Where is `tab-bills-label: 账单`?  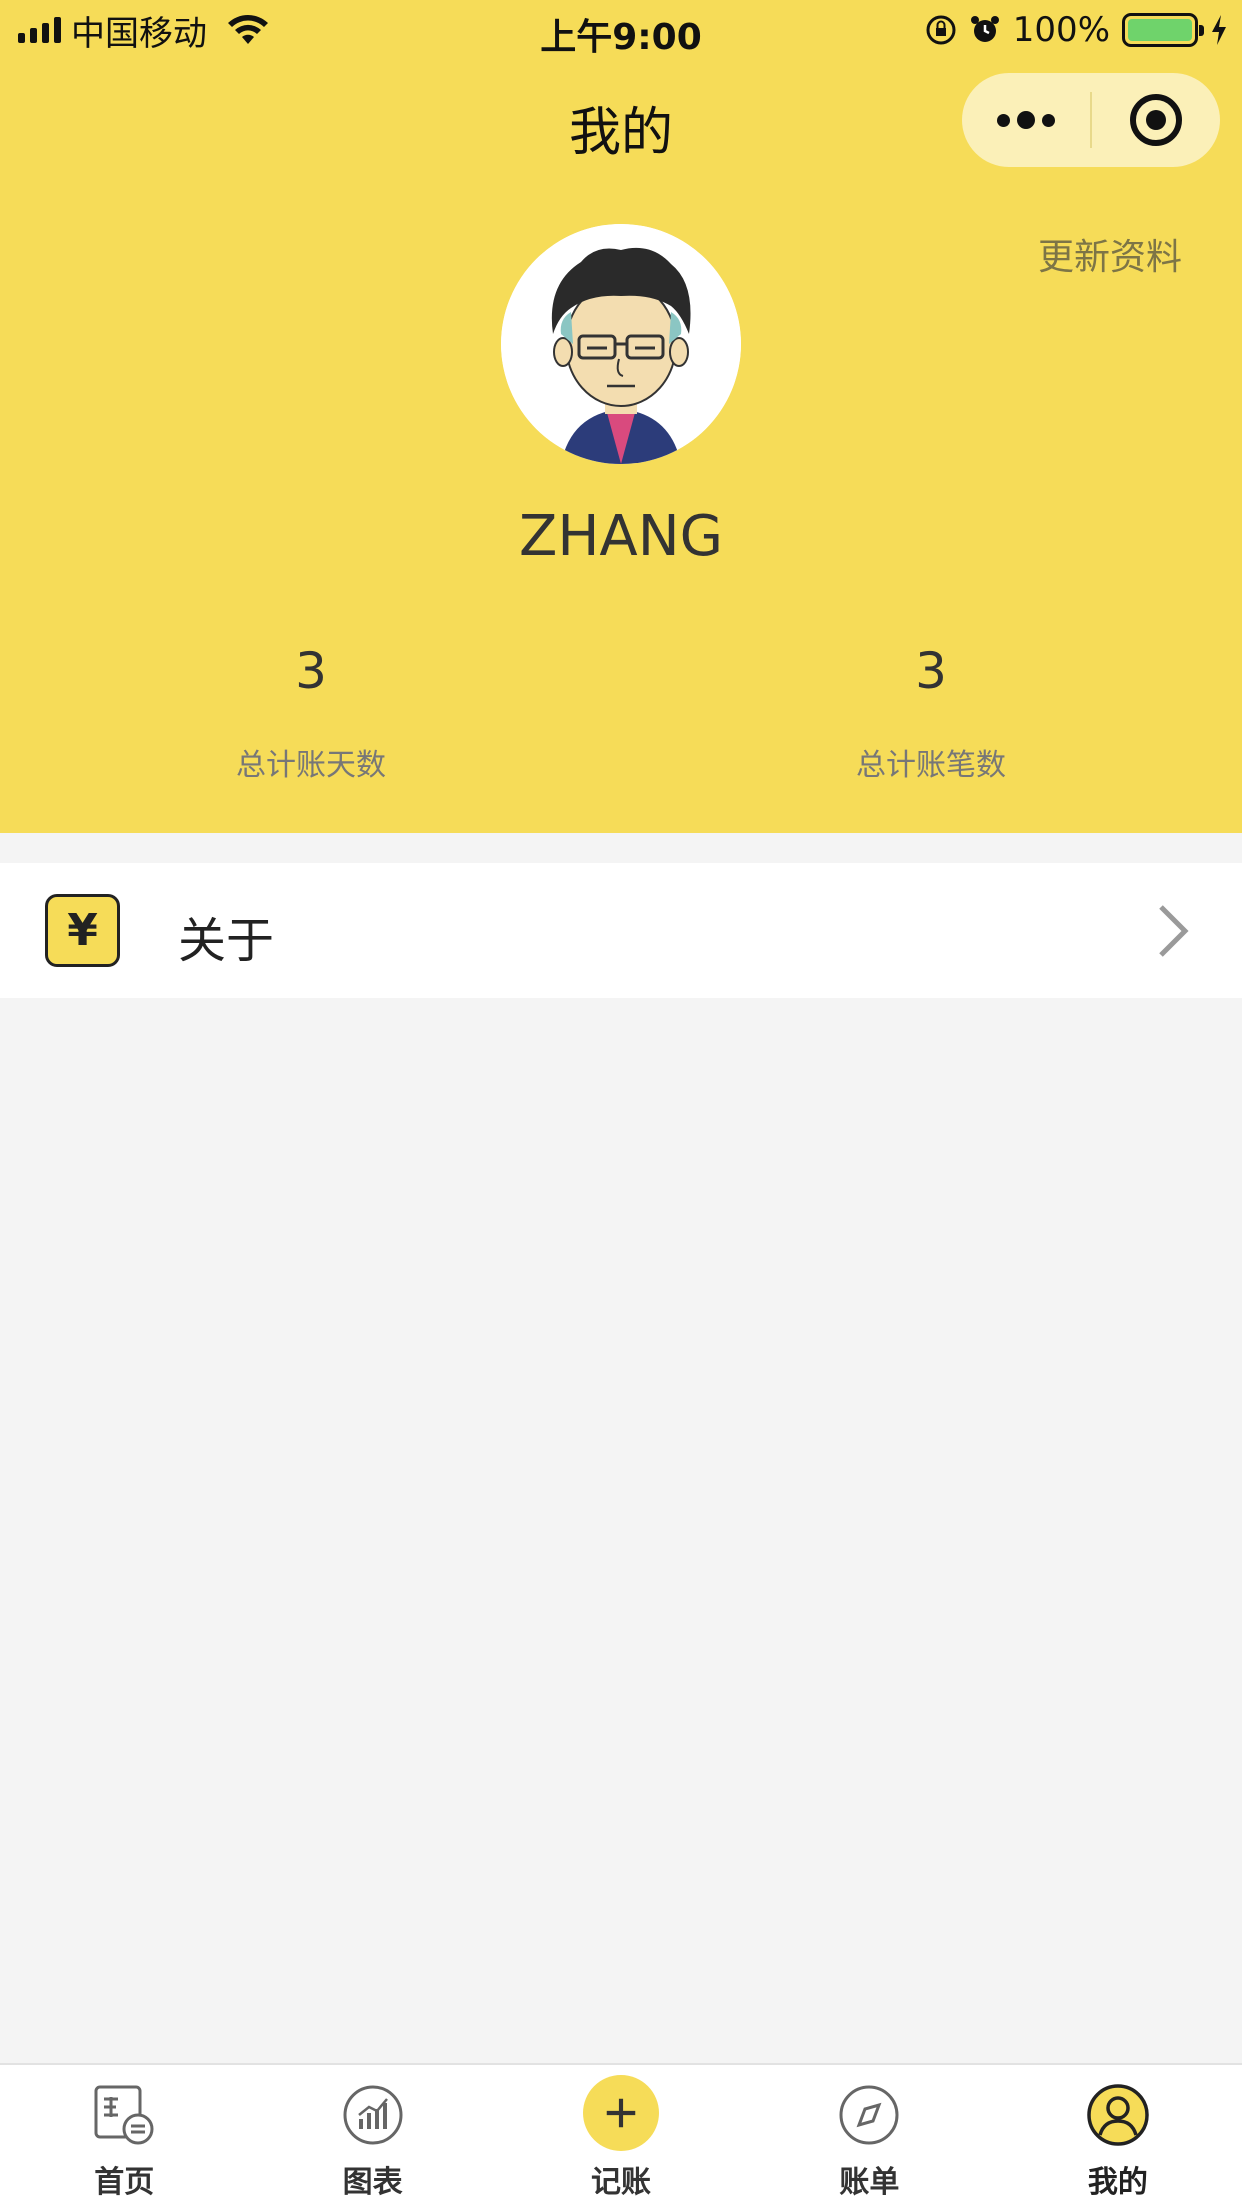
tab-bills-label: 账单 is located at coordinates (869, 2182).